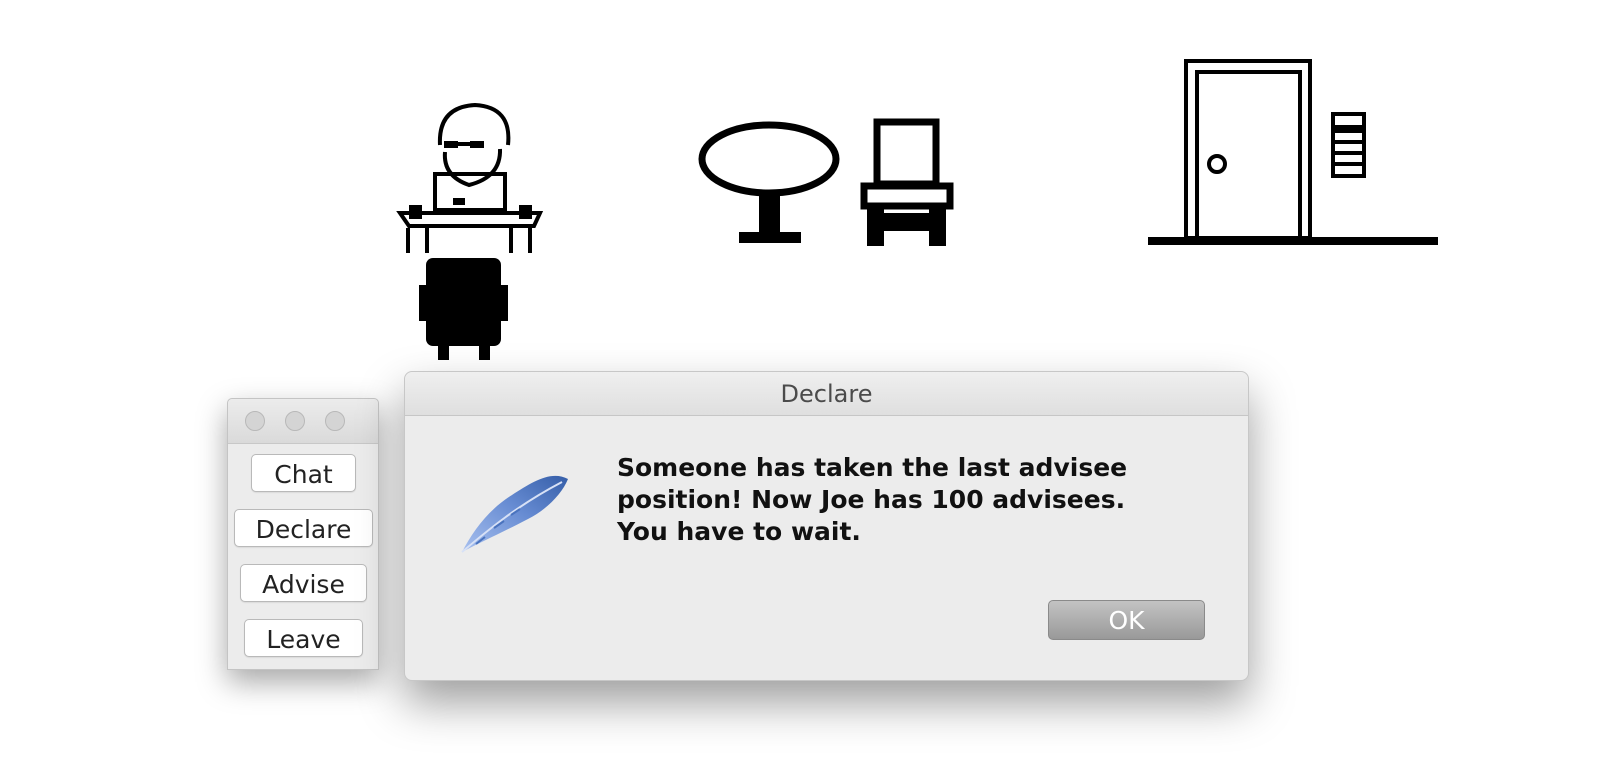 The image size is (1600, 760). Describe the element at coordinates (826, 394) in the screenshot. I see `dialog-title: Declare` at that location.